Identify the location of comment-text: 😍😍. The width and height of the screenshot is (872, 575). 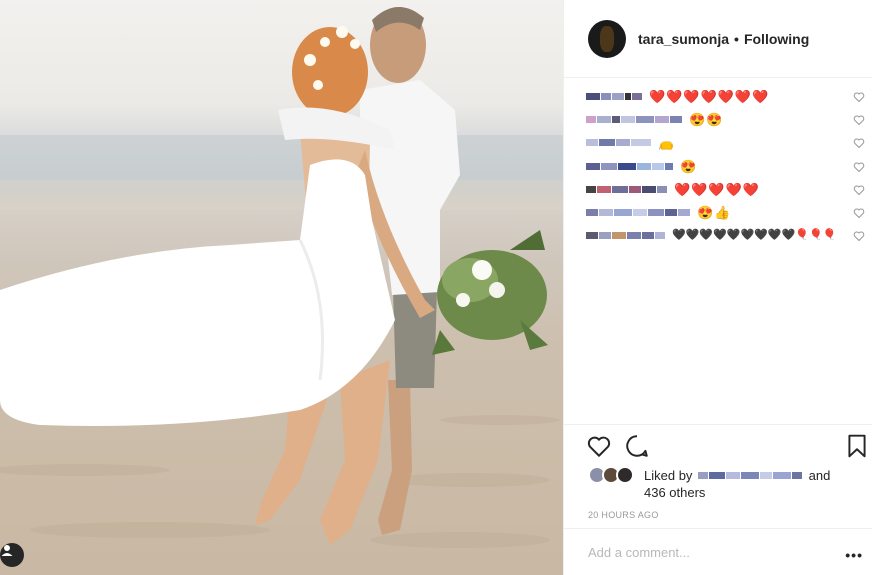
(706, 120).